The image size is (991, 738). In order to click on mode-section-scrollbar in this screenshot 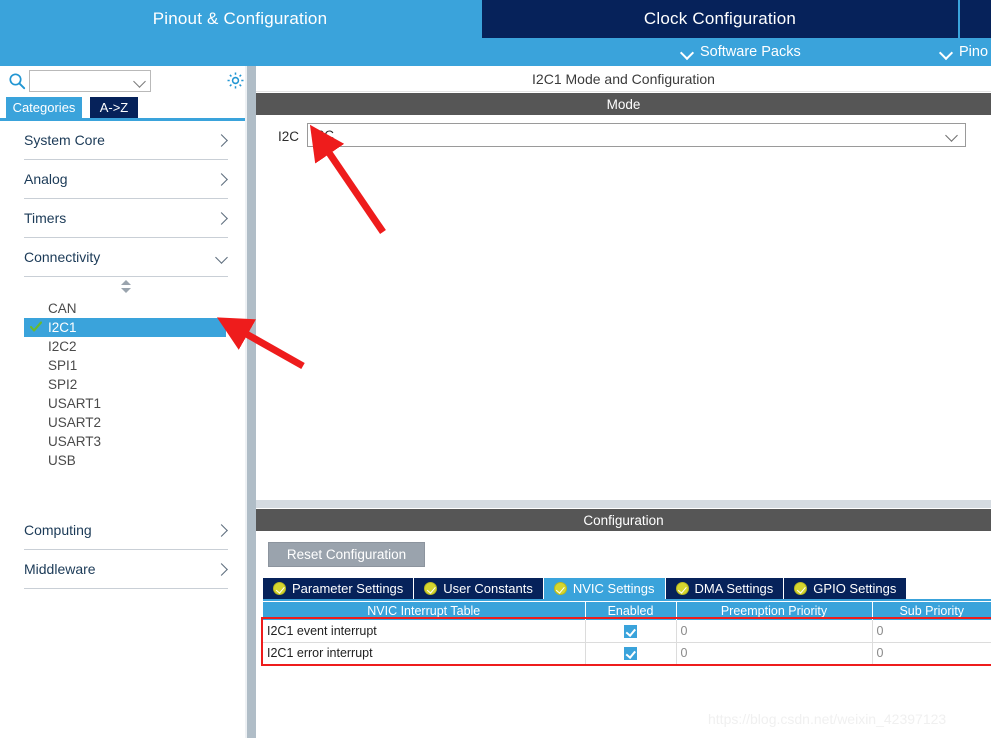, I will do `click(623, 504)`.